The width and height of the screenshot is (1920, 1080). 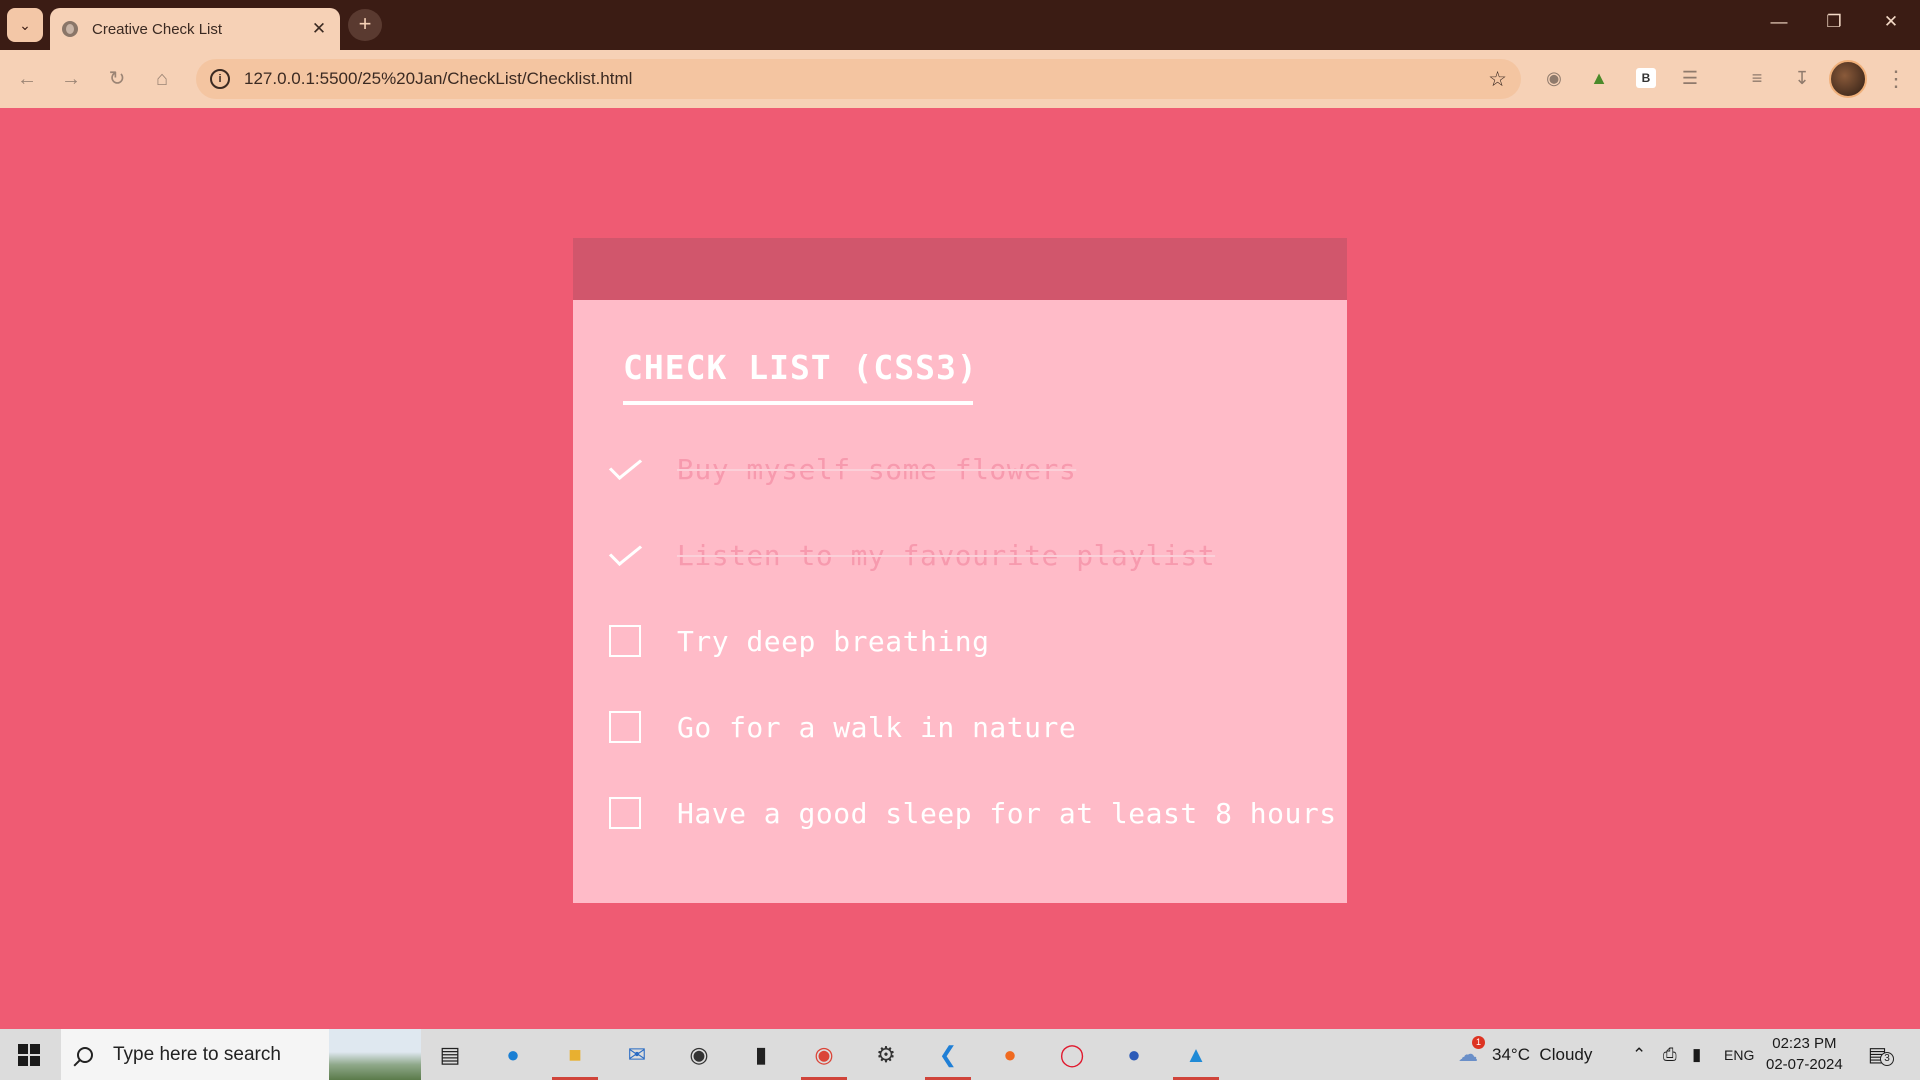 I want to click on minimize-button: —, so click(x=1779, y=22).